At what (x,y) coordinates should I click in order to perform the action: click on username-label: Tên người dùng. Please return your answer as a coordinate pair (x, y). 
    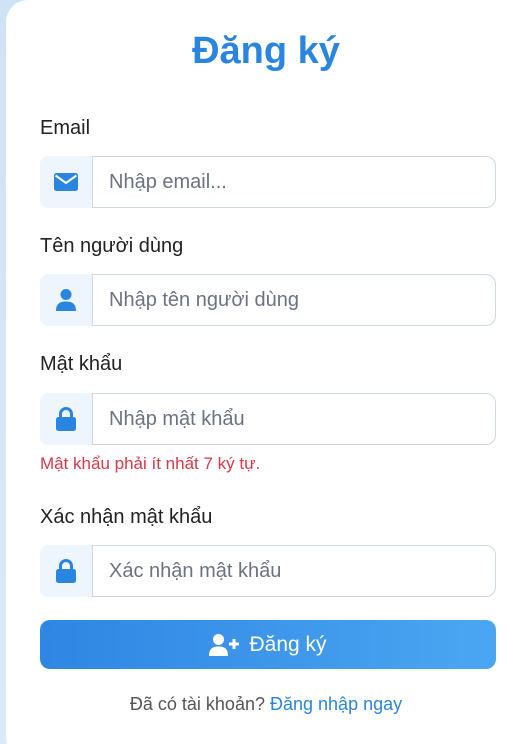
    Looking at the image, I should click on (112, 246).